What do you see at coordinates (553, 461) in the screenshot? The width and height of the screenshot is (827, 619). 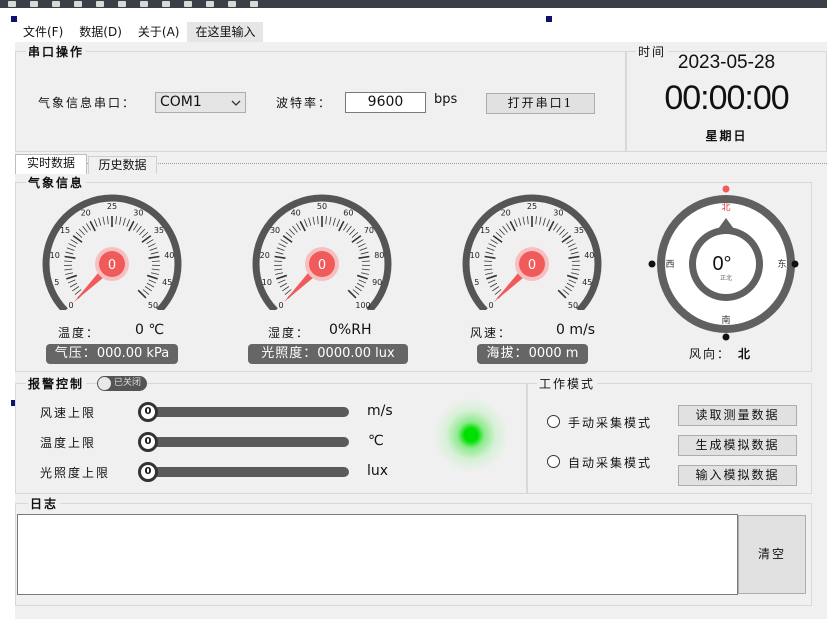 I see `auto-mode-radio` at bounding box center [553, 461].